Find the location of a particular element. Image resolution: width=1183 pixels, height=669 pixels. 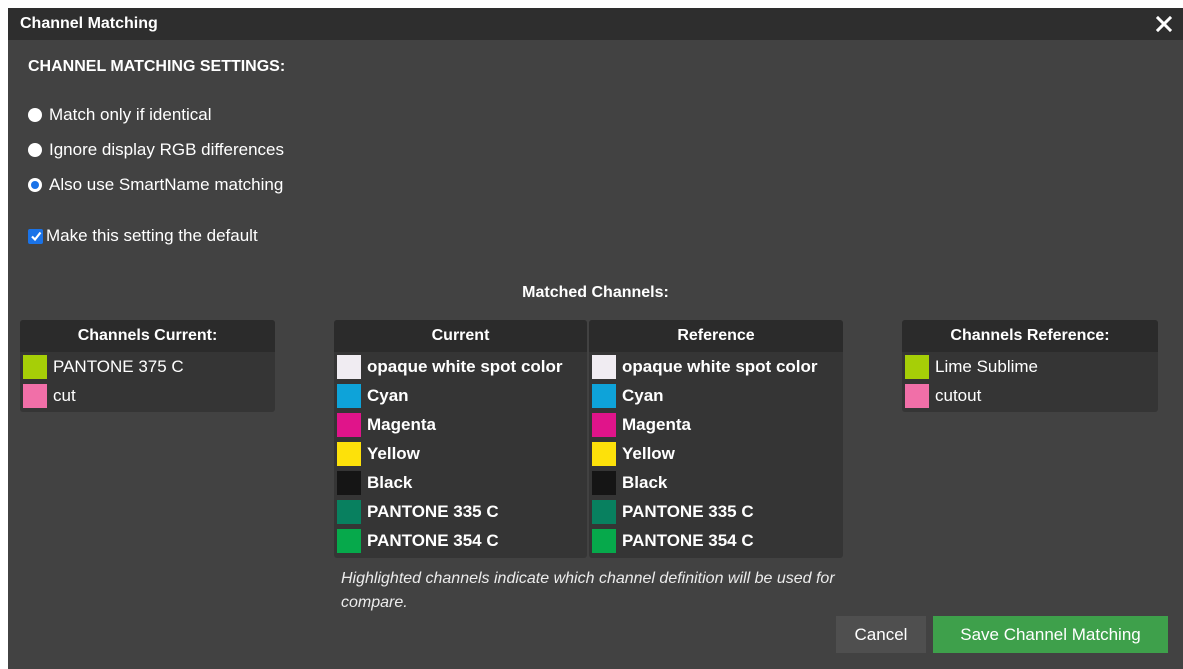

channels-reference-list: Lime Sublime cutout is located at coordinates (1030, 381).